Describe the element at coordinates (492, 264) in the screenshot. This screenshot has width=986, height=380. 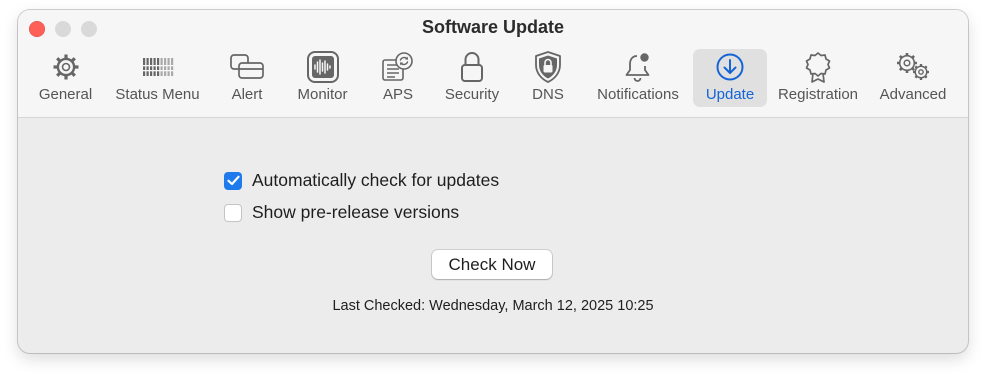
I see `check-now-button: Check Now` at that location.